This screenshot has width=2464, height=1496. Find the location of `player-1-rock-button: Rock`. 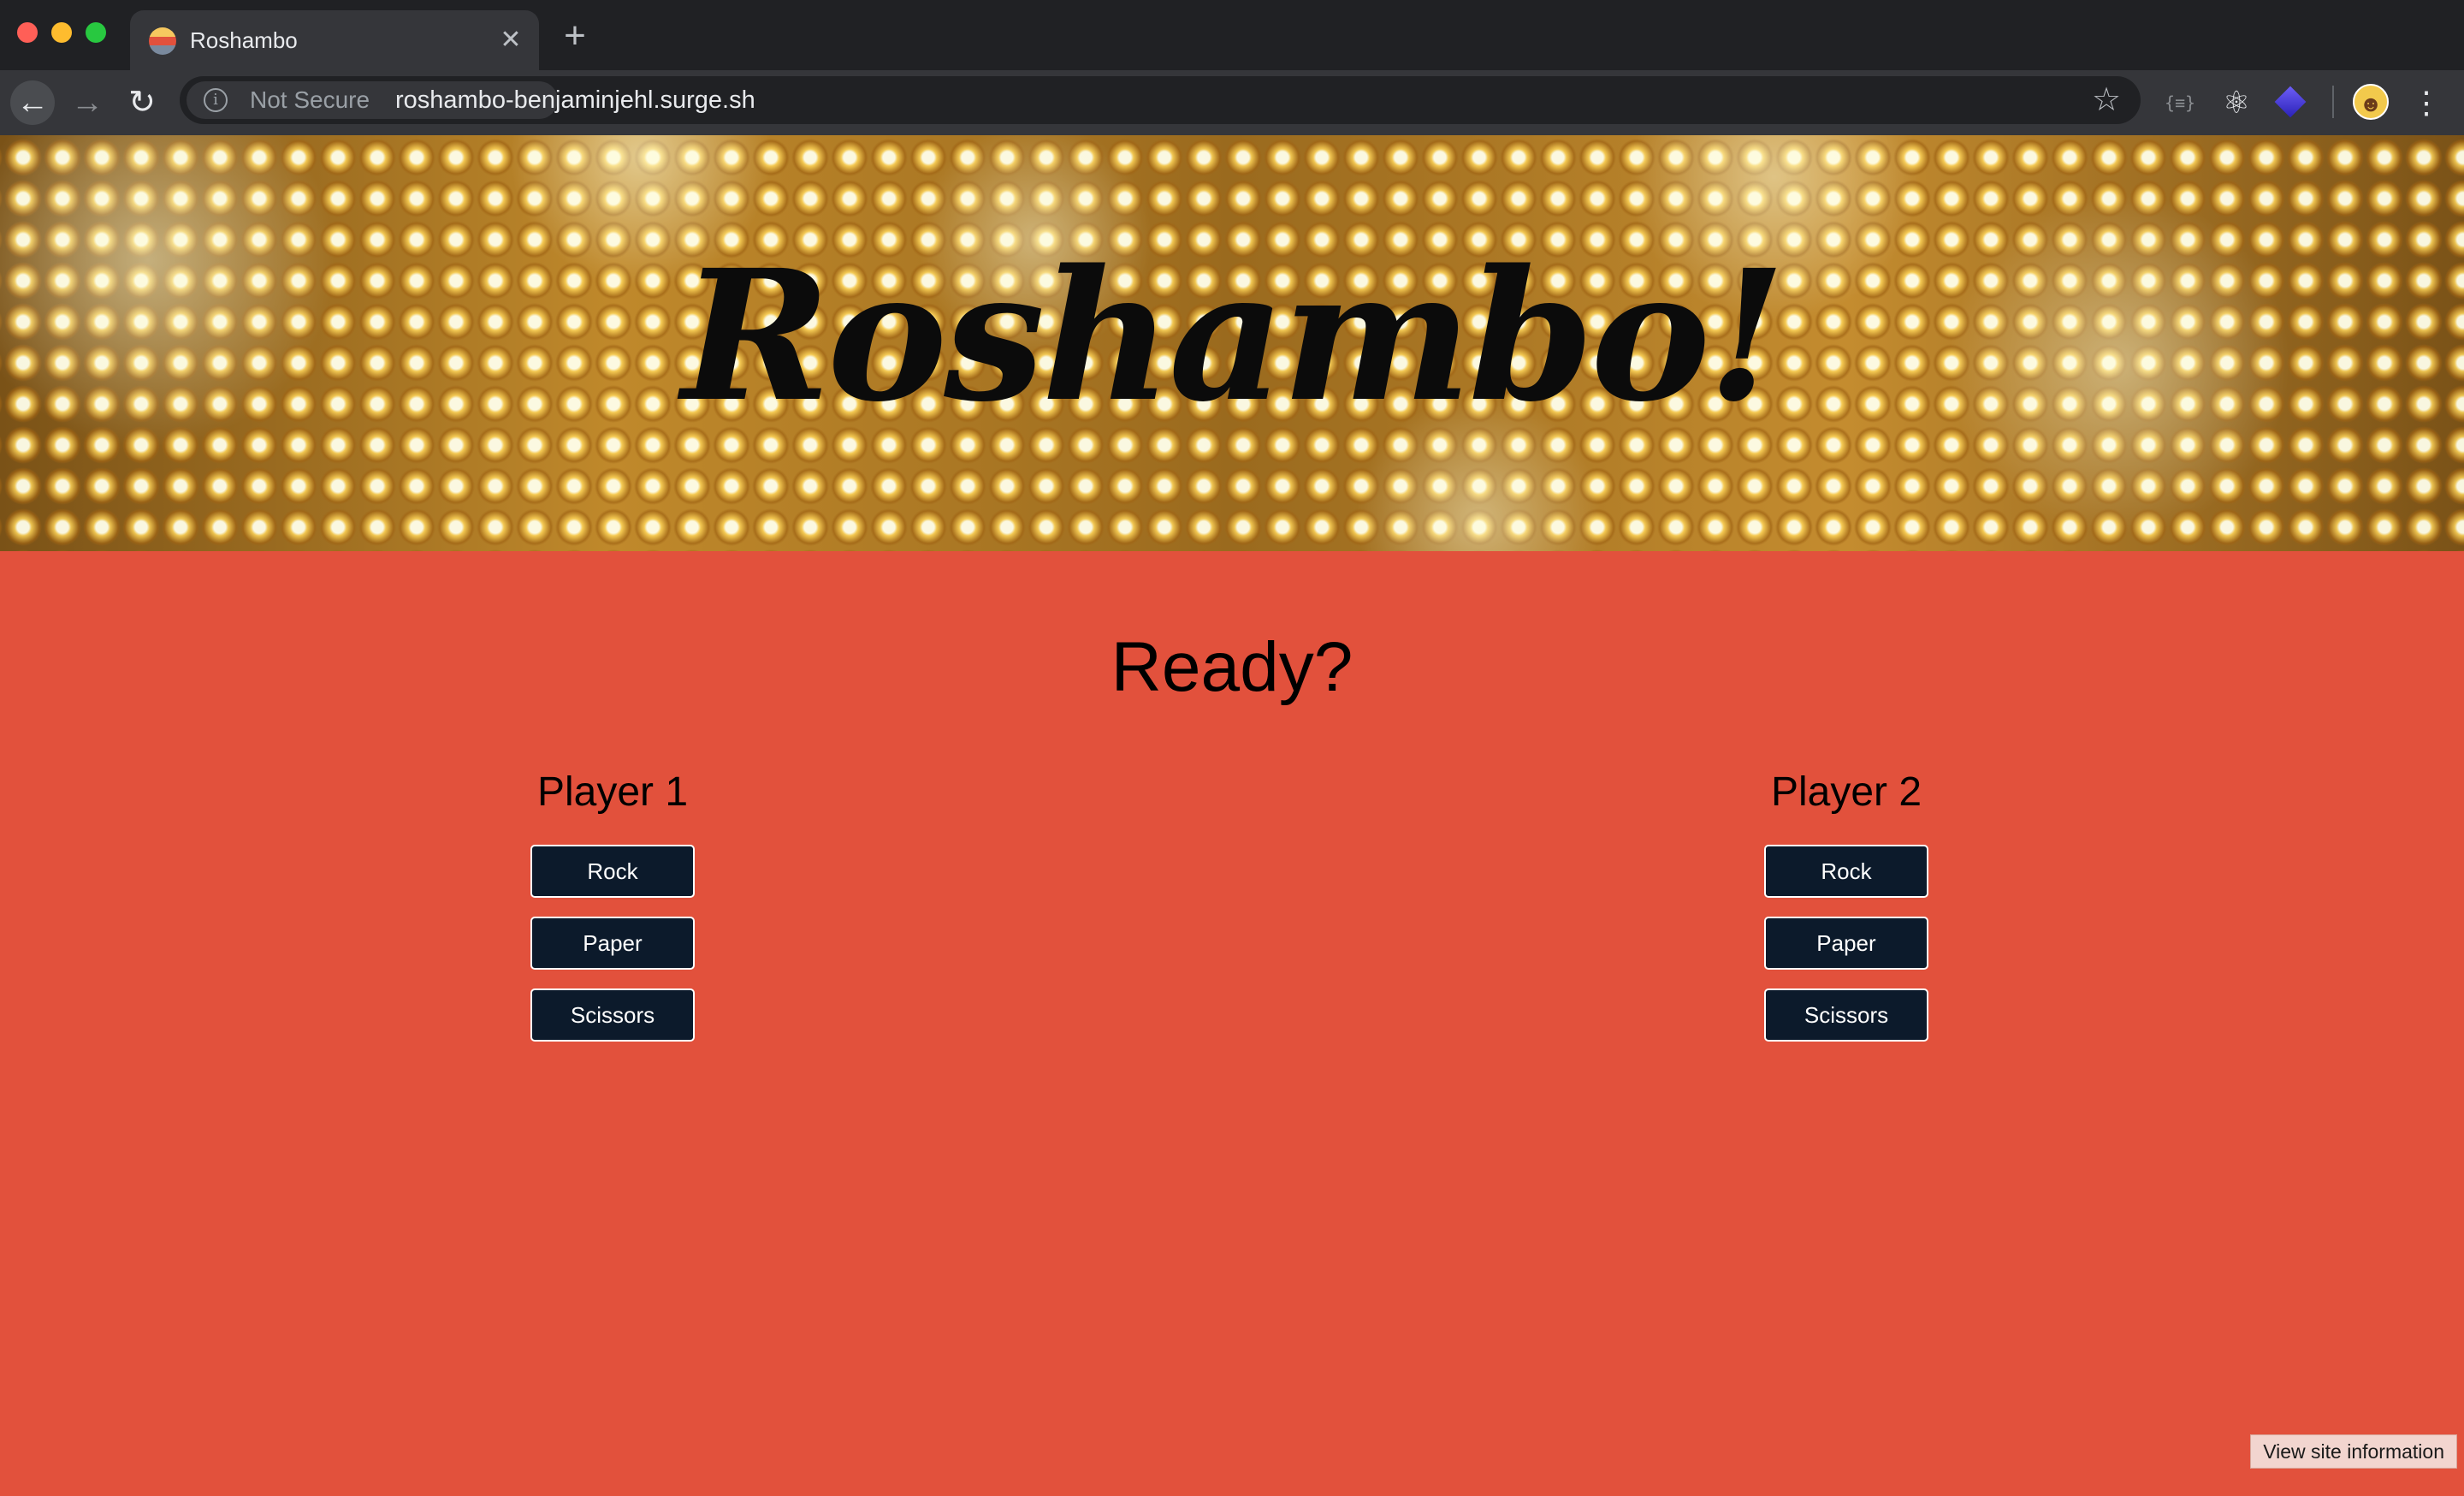

player-1-rock-button: Rock is located at coordinates (612, 871).